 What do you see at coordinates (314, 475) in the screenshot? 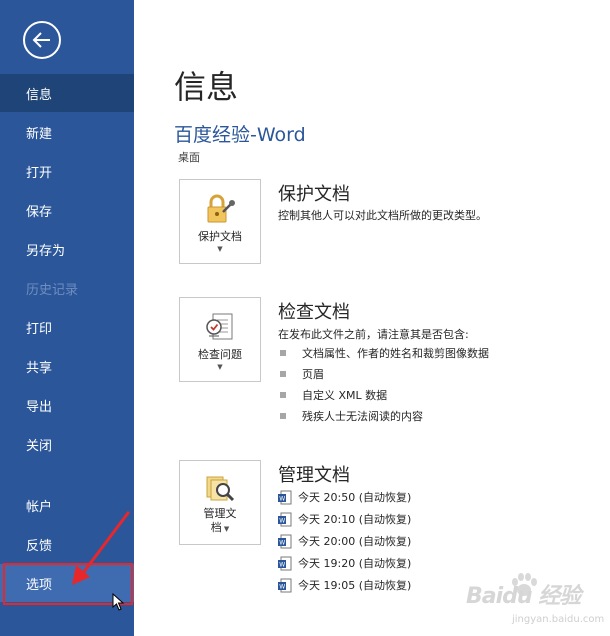
I see `manage-section-title: 管理文档` at bounding box center [314, 475].